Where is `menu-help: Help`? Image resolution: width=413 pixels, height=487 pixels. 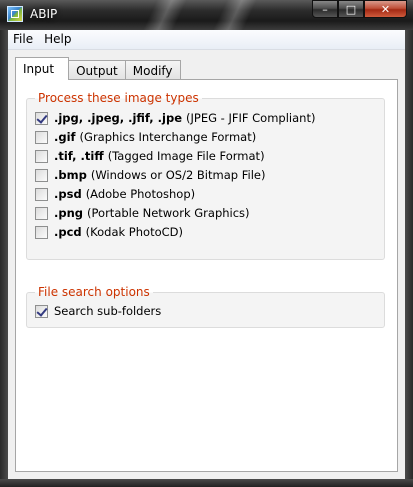 menu-help: Help is located at coordinates (58, 39).